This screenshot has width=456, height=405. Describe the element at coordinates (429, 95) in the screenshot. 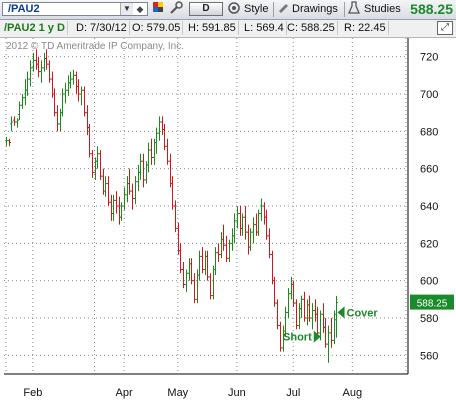

I see `y-tick-label: 700` at that location.